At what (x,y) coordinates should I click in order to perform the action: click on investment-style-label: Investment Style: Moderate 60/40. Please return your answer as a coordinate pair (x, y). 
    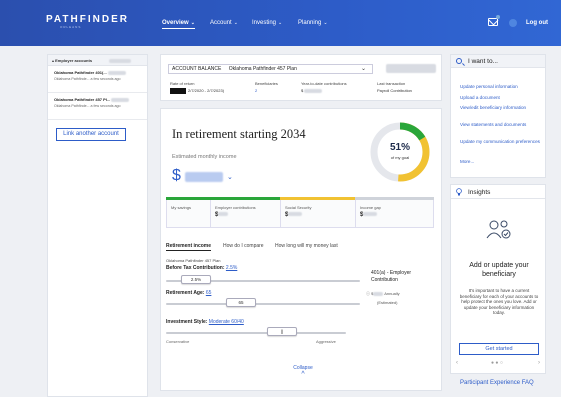
    Looking at the image, I should click on (205, 322).